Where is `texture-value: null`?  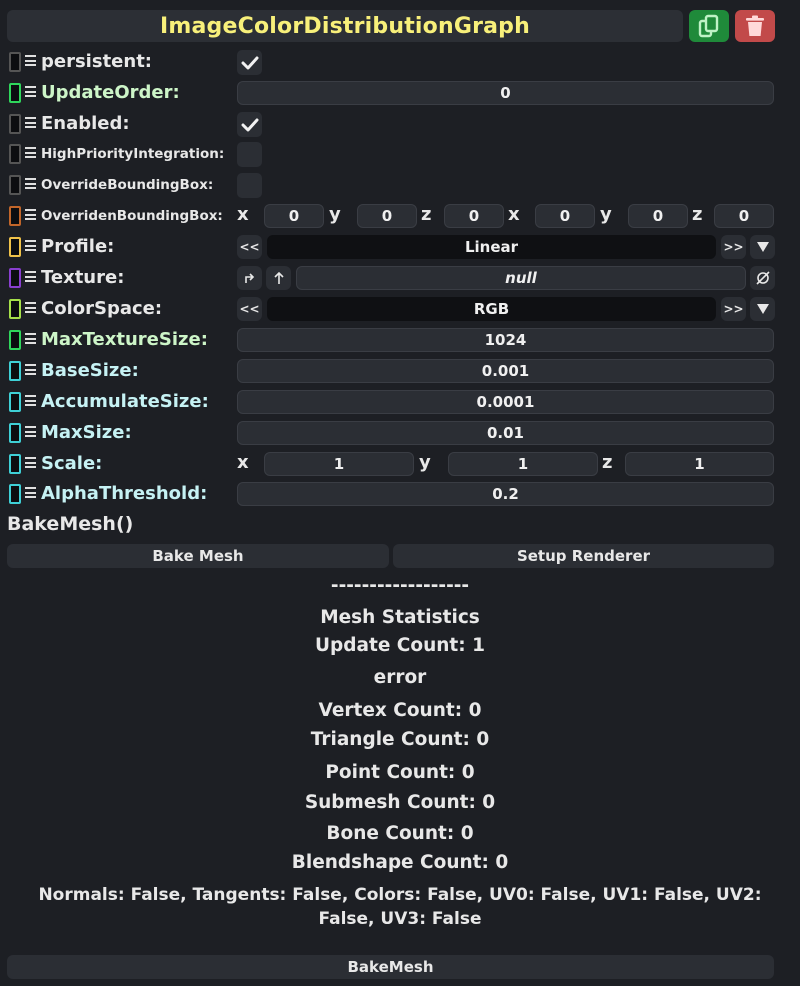 texture-value: null is located at coordinates (521, 278).